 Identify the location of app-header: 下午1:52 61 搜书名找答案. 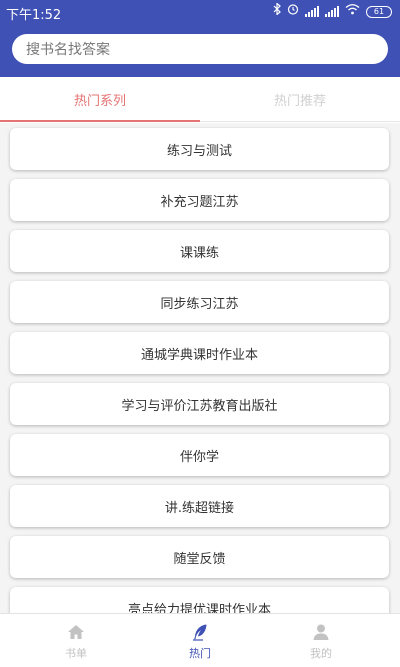
(200, 38).